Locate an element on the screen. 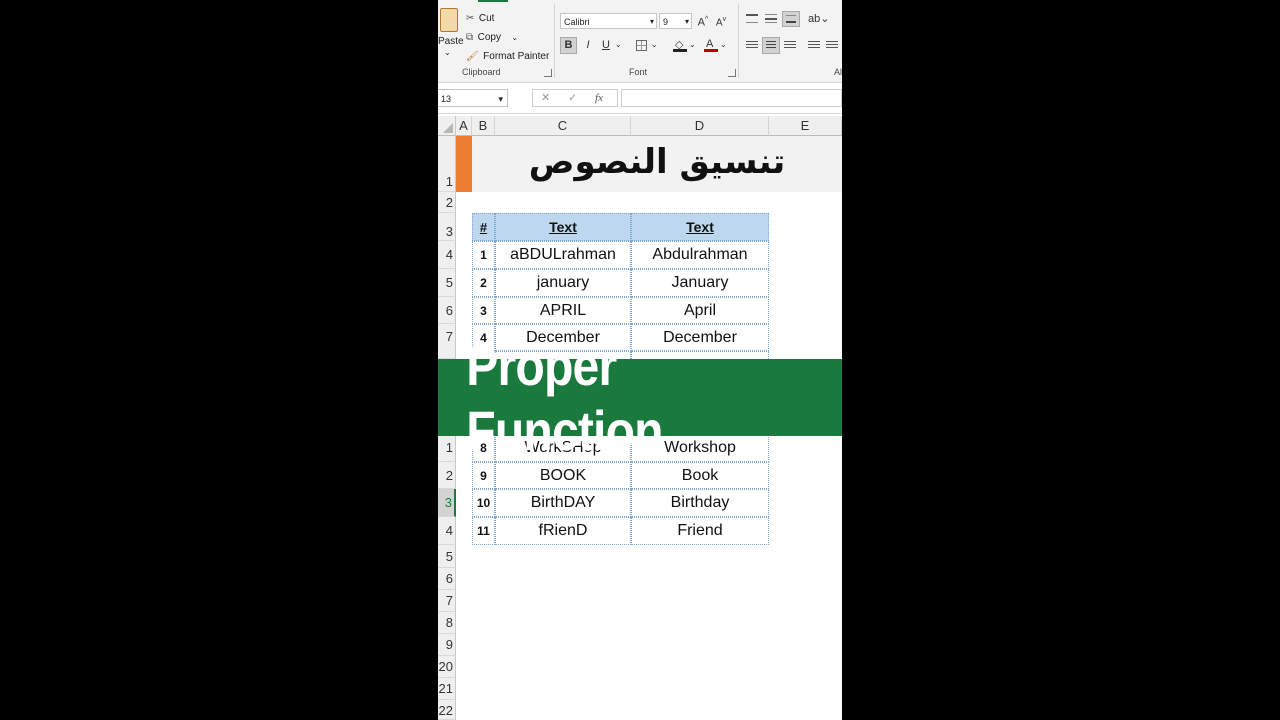 This screenshot has width=1280, height=720. font-name-combo: Calibri ▾ is located at coordinates (608, 21).